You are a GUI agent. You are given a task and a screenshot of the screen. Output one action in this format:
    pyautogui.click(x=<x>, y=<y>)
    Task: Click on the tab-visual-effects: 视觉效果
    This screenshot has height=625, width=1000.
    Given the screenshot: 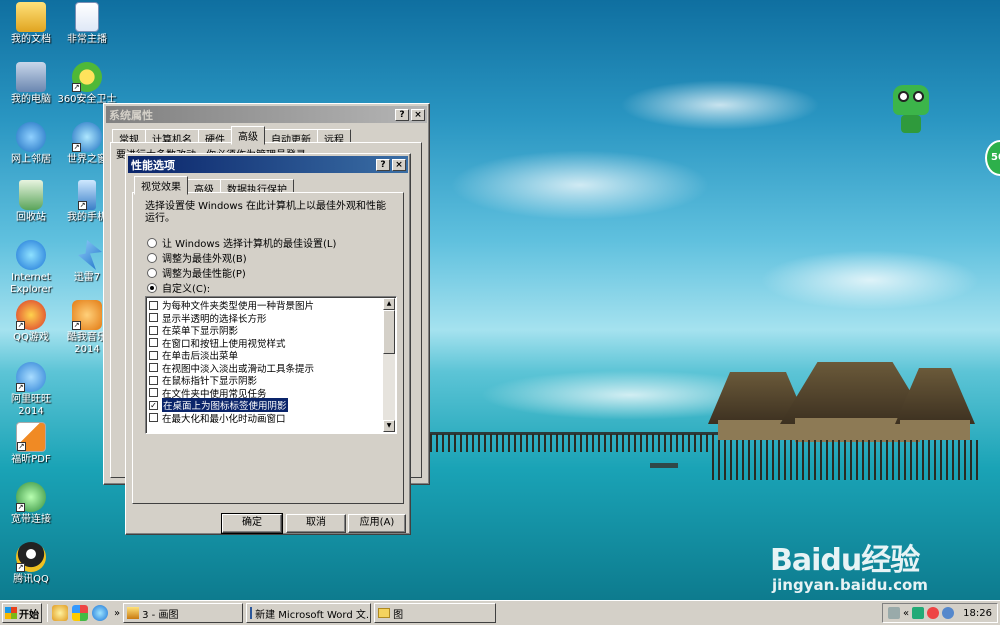 What is the action you would take?
    pyautogui.click(x=161, y=185)
    